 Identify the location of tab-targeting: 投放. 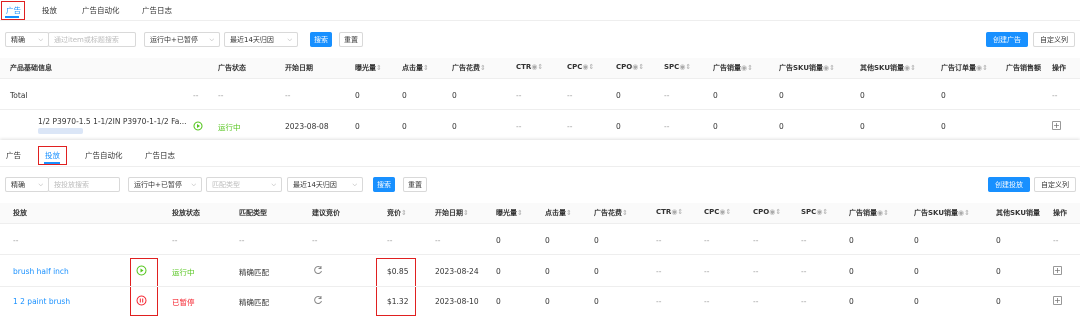
(49, 10).